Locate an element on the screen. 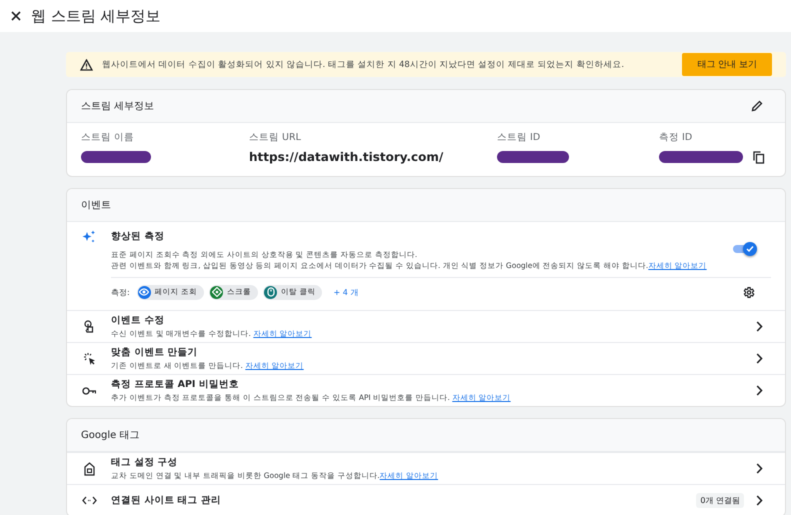 This screenshot has width=791, height=515. page-title: 웹 스트림 세부정보 is located at coordinates (96, 16).